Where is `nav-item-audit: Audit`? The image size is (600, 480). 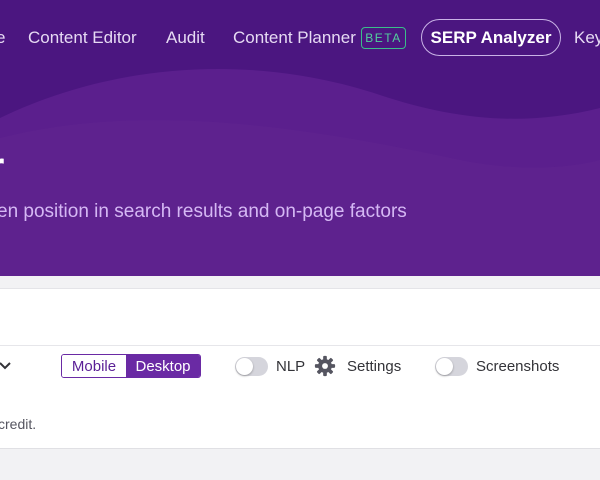
nav-item-audit: Audit is located at coordinates (185, 38).